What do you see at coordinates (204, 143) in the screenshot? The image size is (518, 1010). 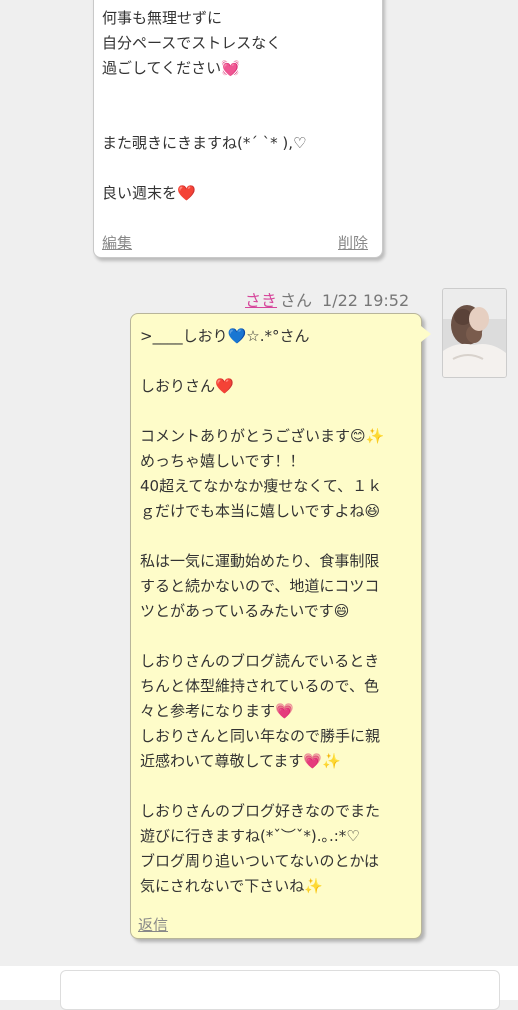 I see `comment-line: また覗きにきますね(*ˊ ˋ* ),♡` at bounding box center [204, 143].